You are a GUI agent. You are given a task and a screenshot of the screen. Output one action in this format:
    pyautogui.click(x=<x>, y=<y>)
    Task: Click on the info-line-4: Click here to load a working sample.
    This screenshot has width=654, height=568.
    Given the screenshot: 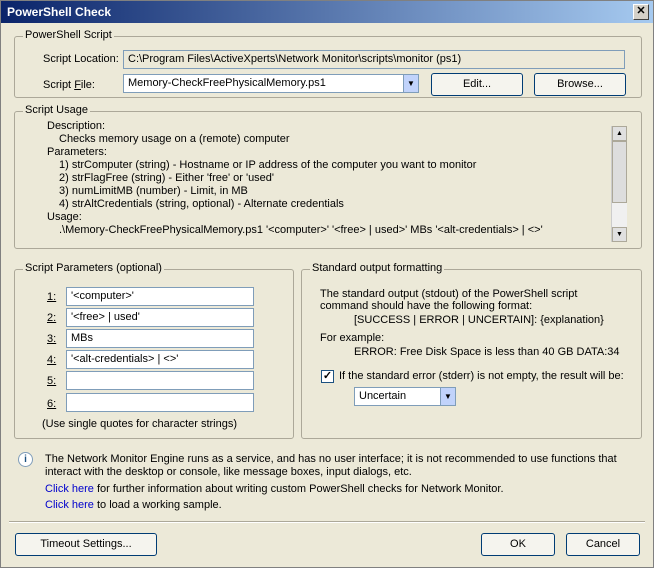 What is the action you would take?
    pyautogui.click(x=133, y=505)
    